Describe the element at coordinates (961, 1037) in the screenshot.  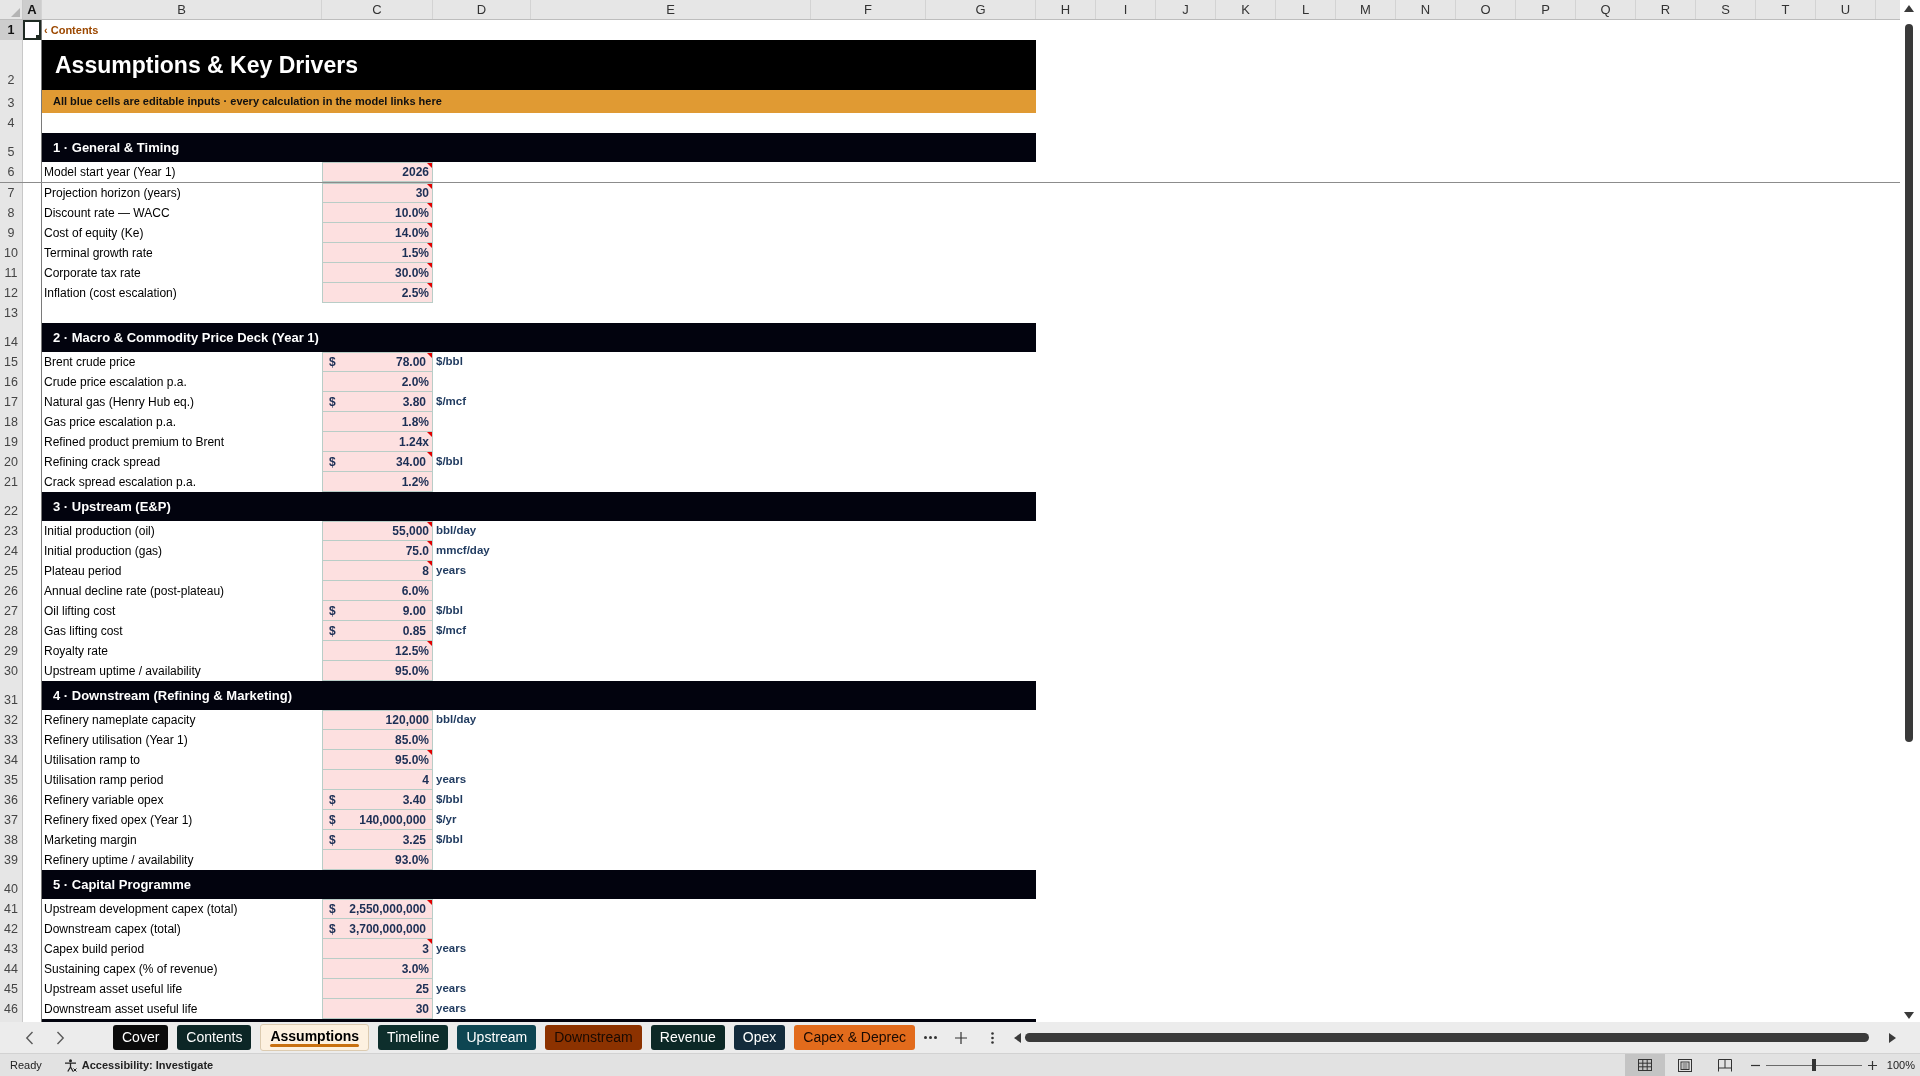
I see `add-sheet-icon` at that location.